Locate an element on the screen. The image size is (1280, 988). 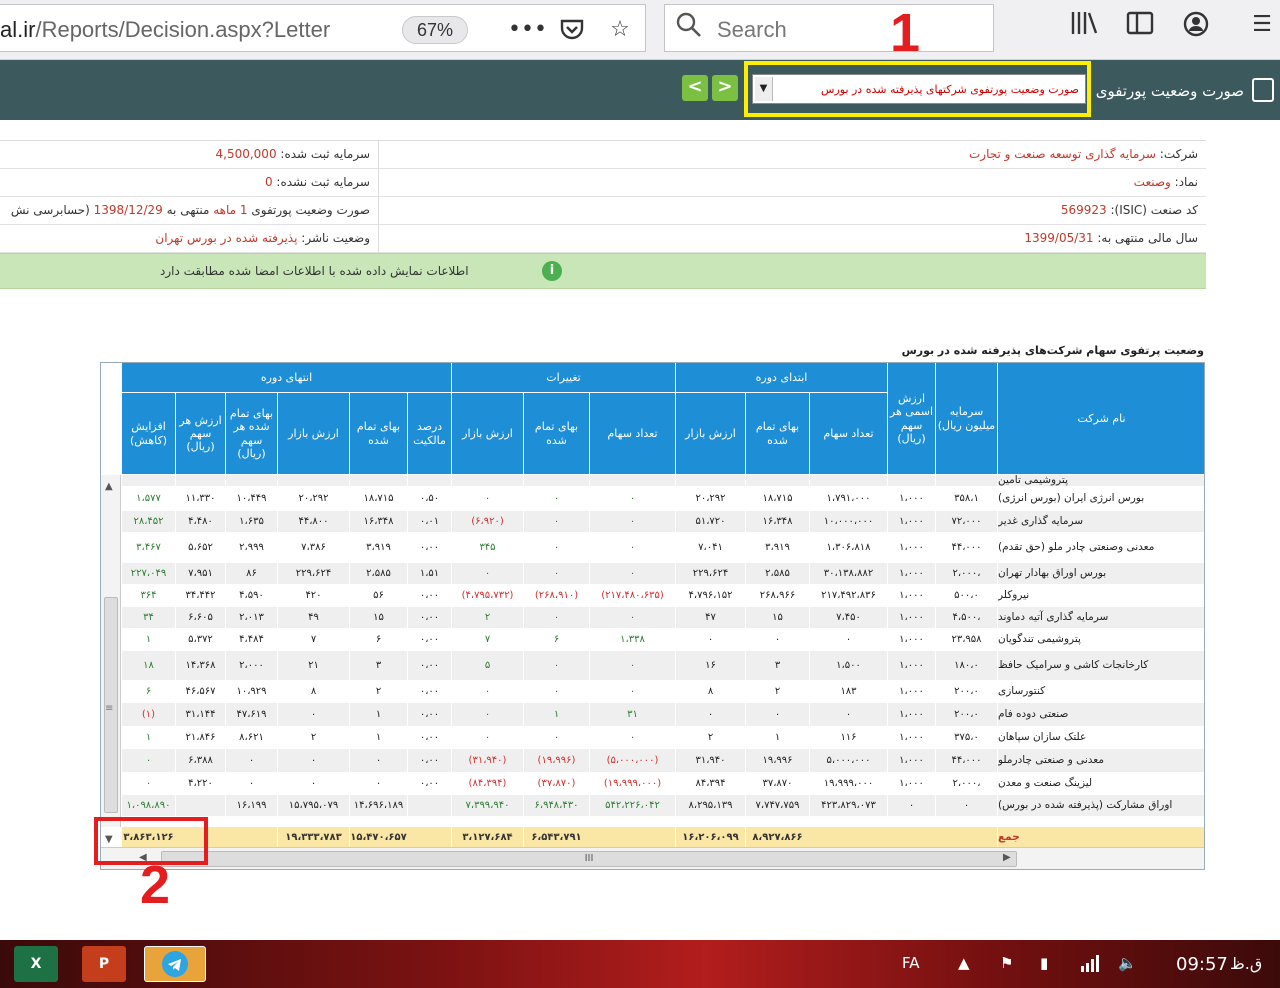
previous-report-button: < is located at coordinates (695, 88).